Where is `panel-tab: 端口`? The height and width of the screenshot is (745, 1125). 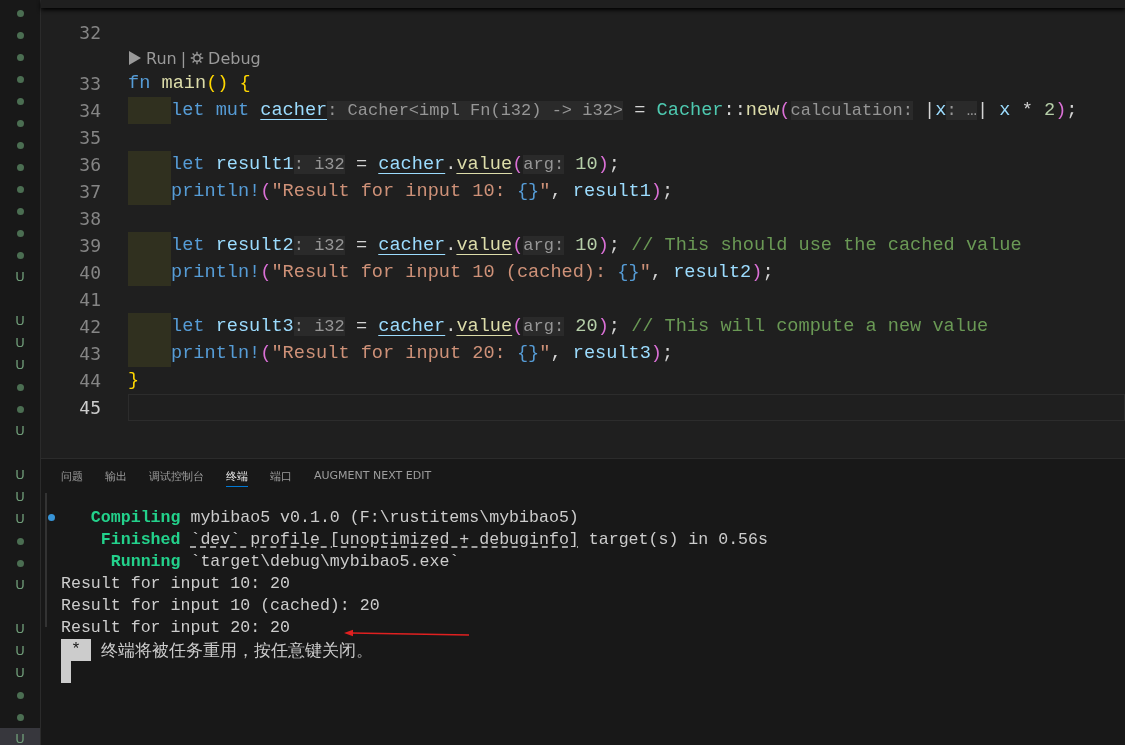
panel-tab: 端口 is located at coordinates (281, 478).